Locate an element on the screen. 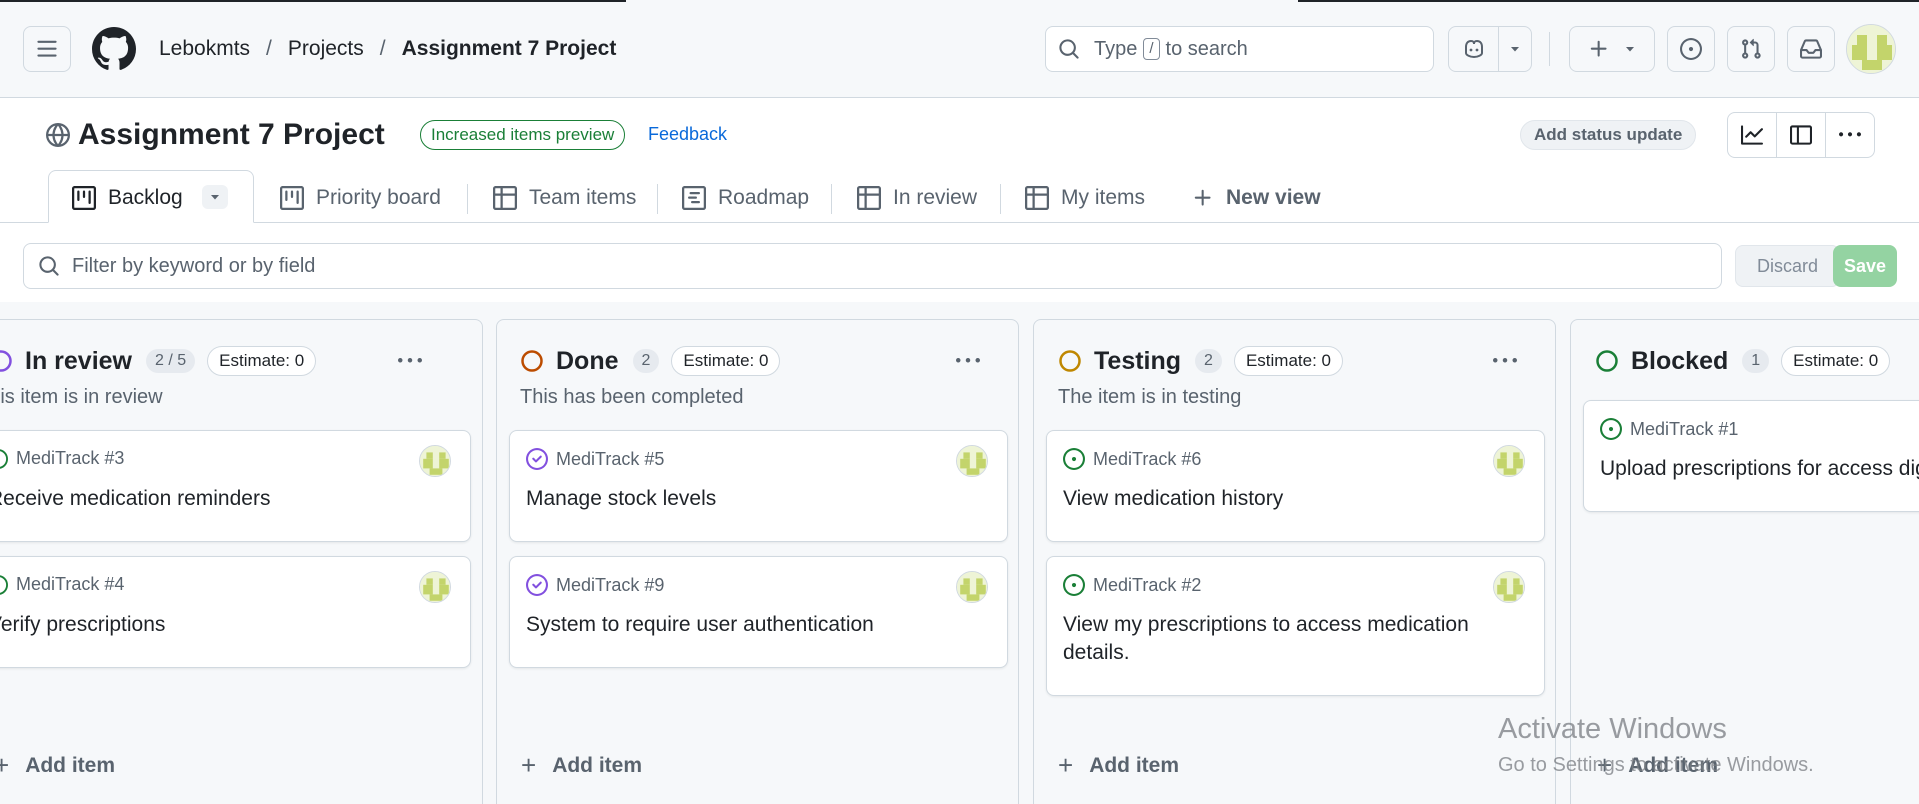  copilot-button is located at coordinates (1490, 49).